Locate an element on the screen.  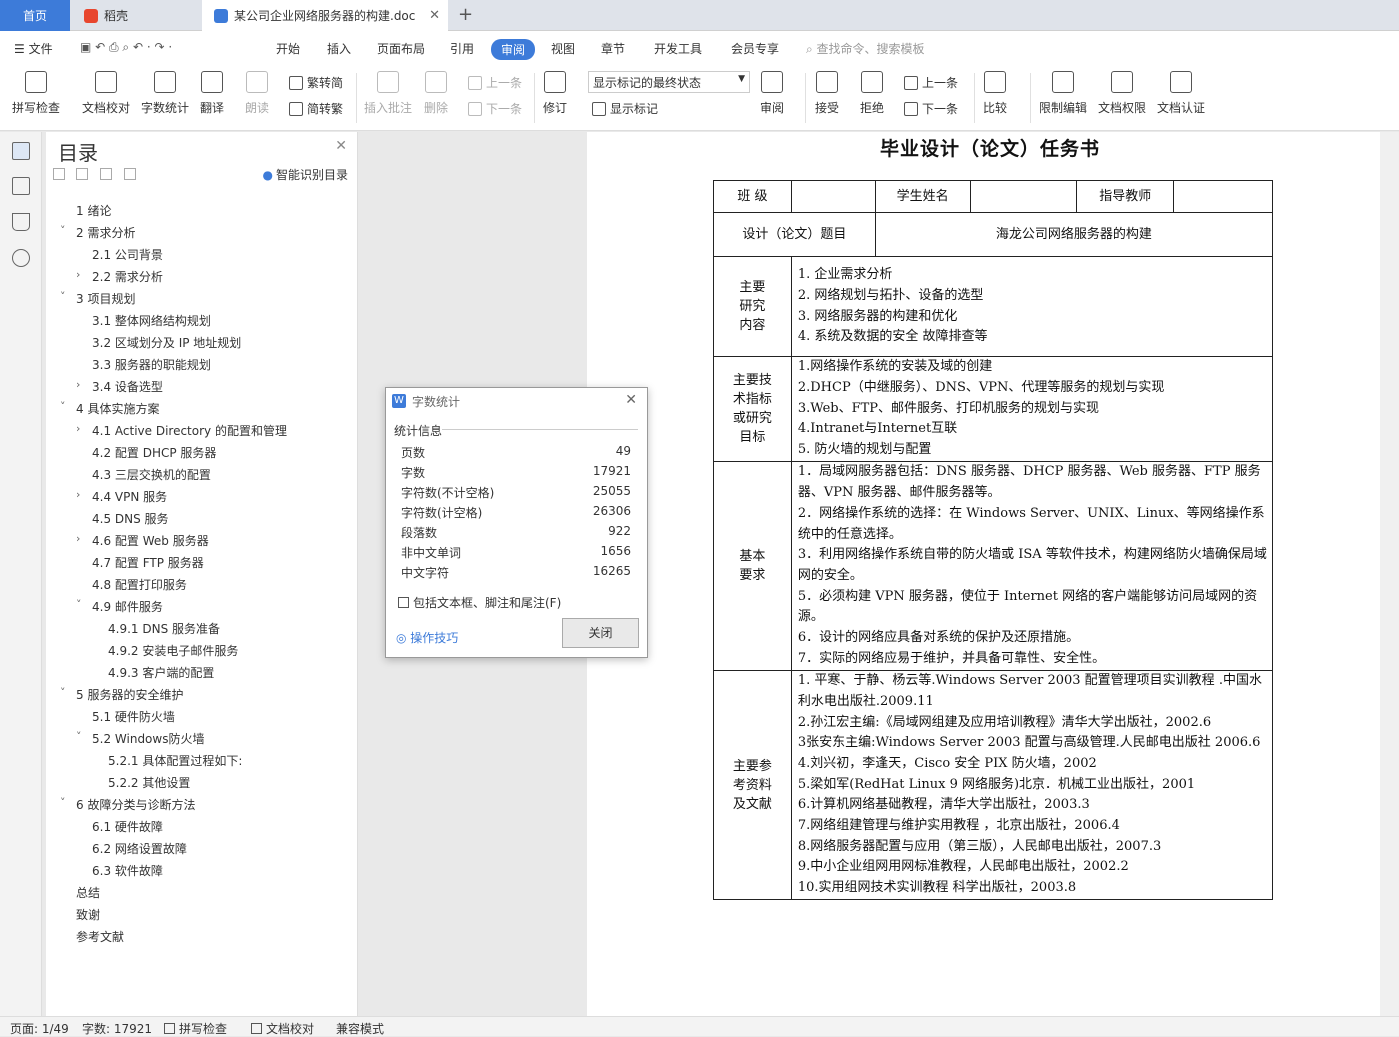
close-button: 关闭 is located at coordinates (600, 633).